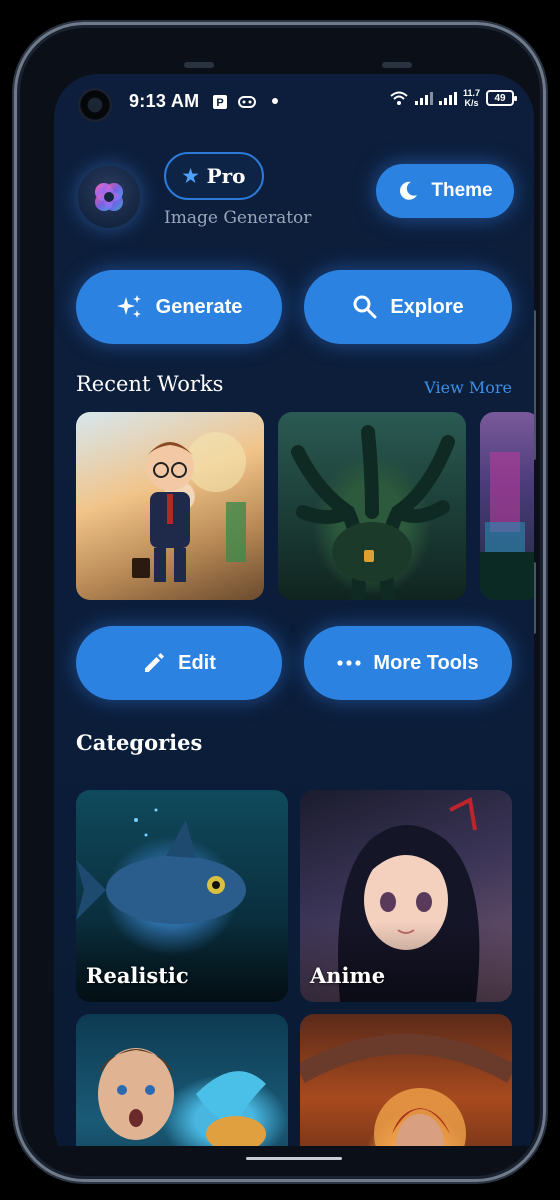 The height and width of the screenshot is (1200, 560). Describe the element at coordinates (182, 896) in the screenshot. I see `category-card-realistic: Realistic` at that location.